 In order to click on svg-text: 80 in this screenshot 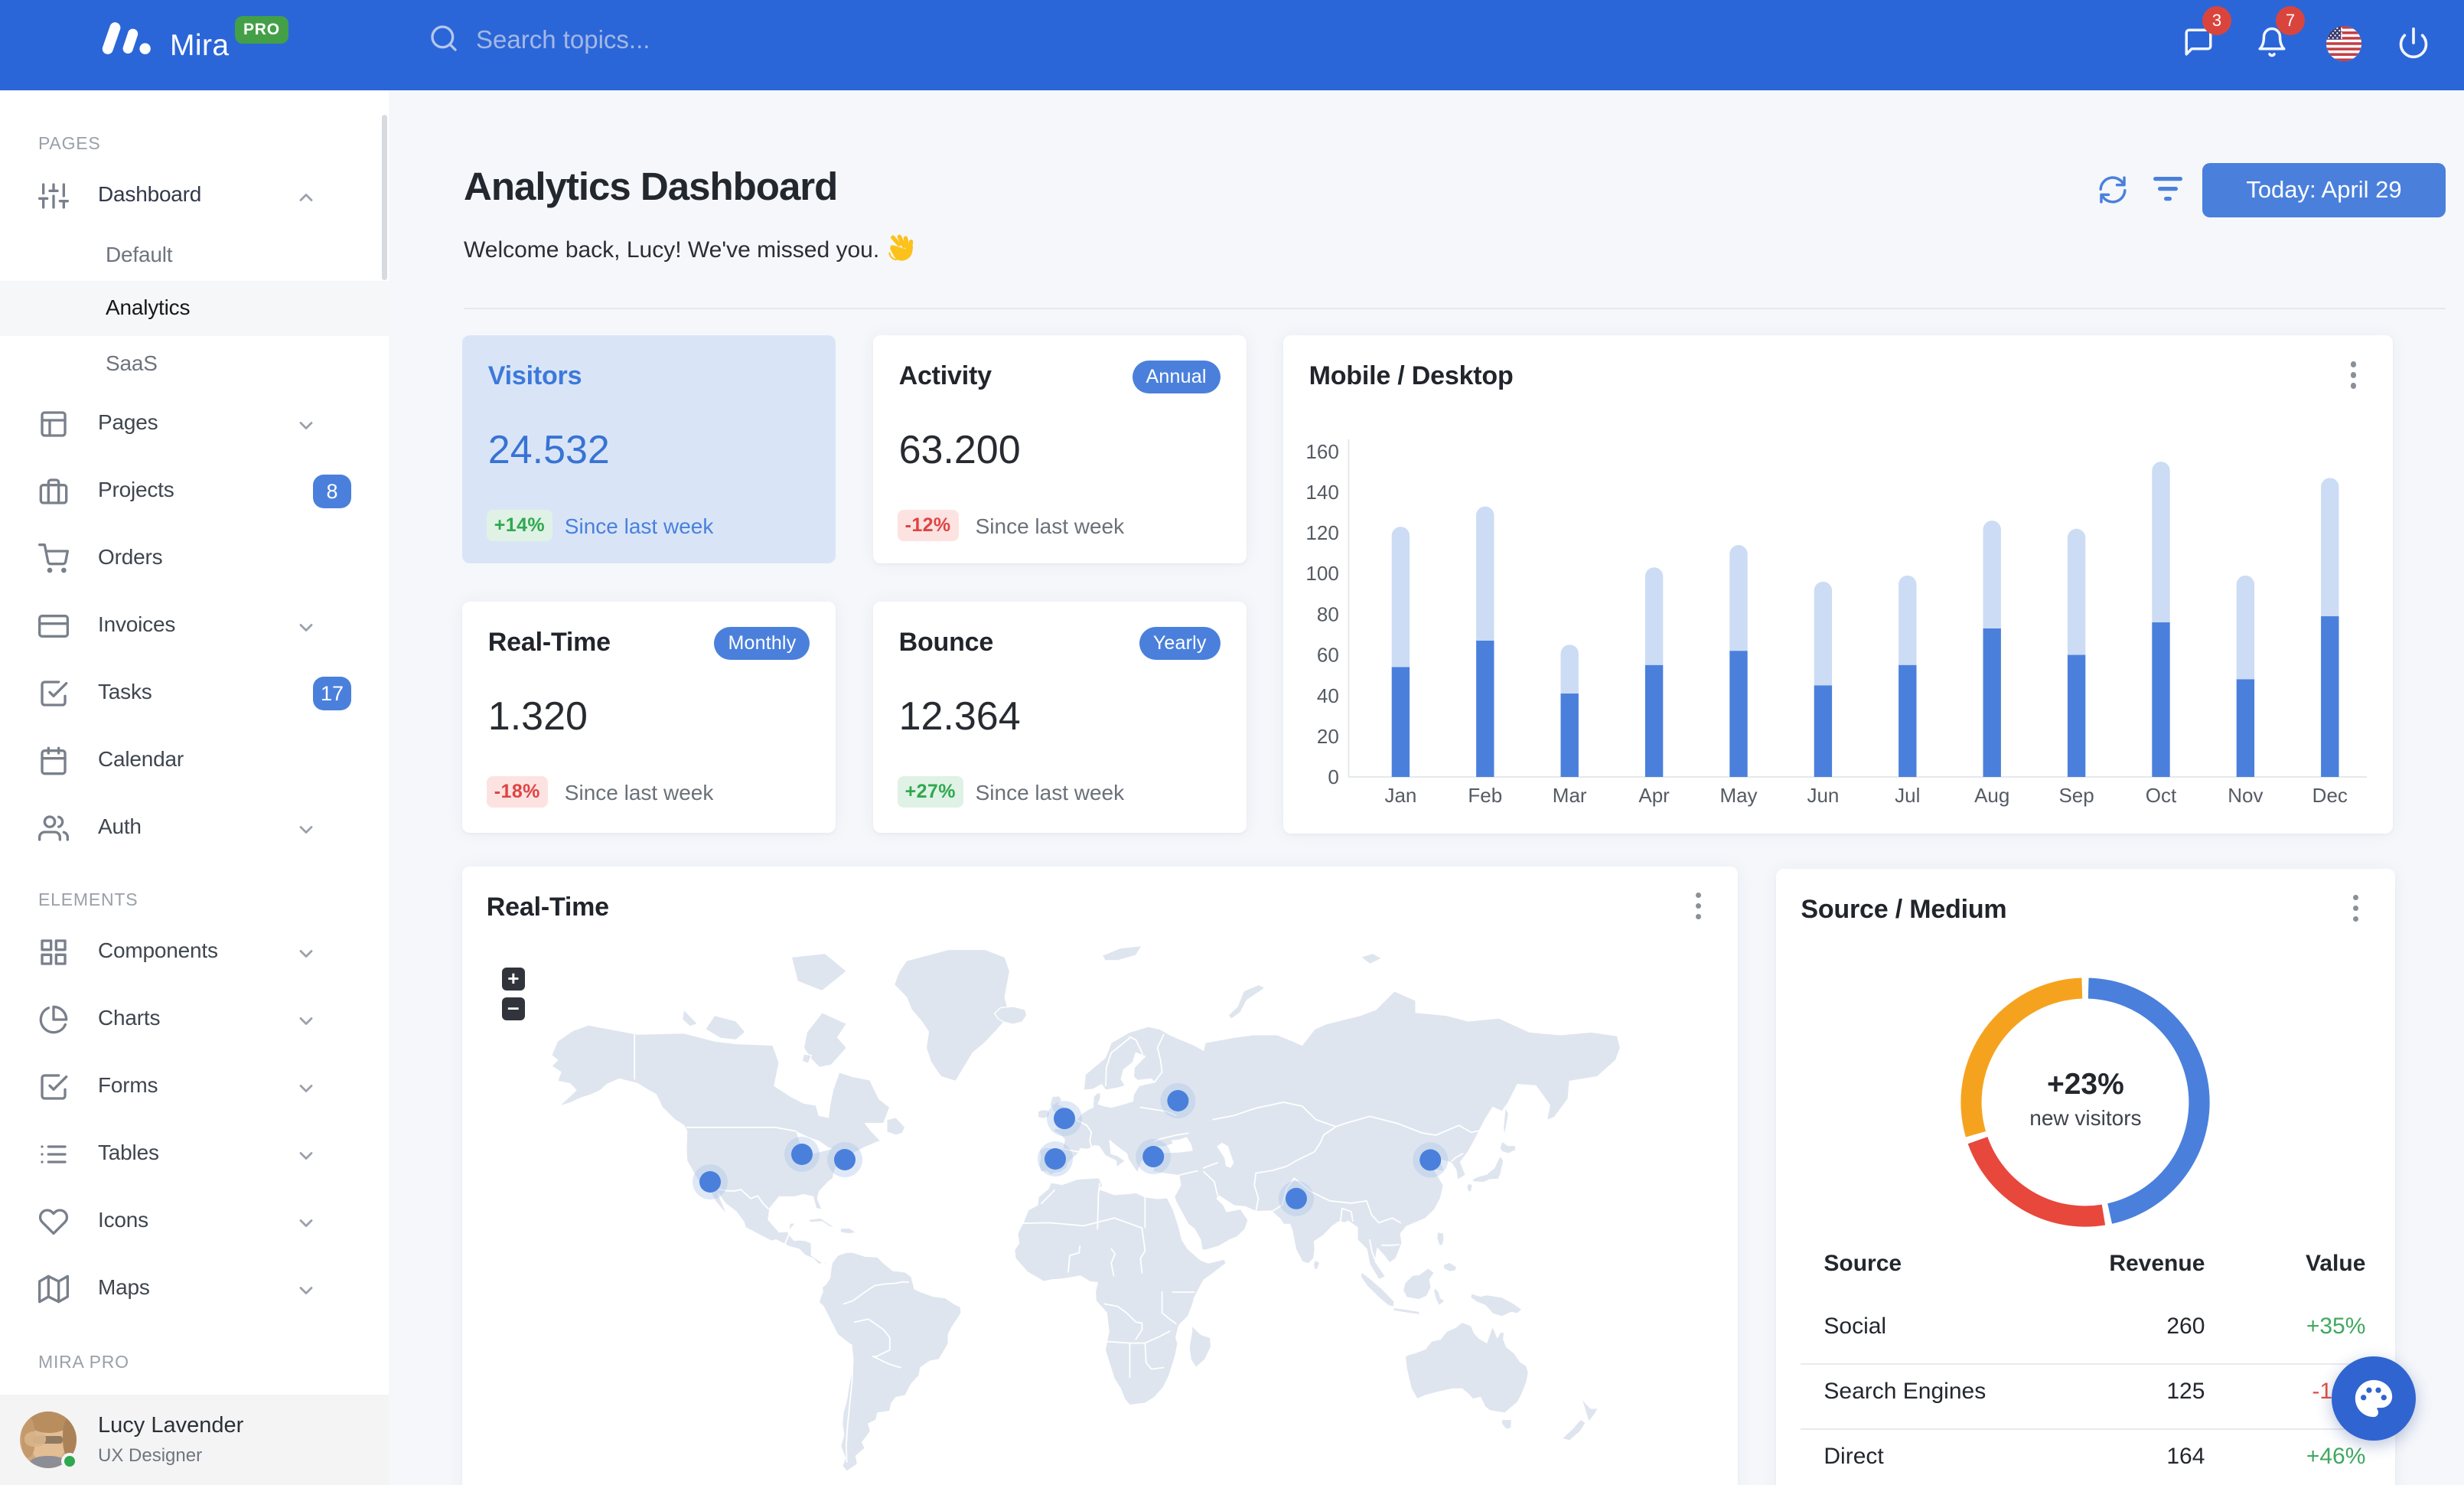, I will do `click(1327, 614)`.